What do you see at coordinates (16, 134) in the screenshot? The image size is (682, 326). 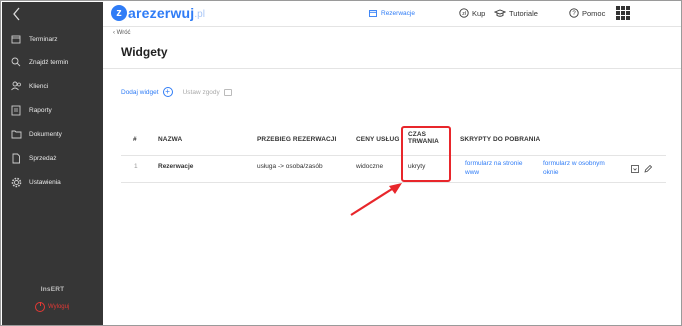 I see `folder-icon` at bounding box center [16, 134].